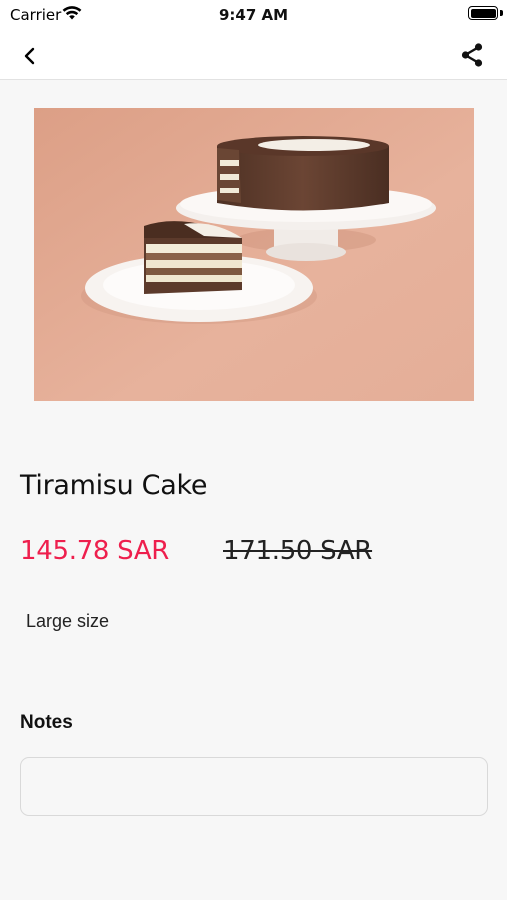 The width and height of the screenshot is (507, 900). I want to click on share-icon, so click(472, 55).